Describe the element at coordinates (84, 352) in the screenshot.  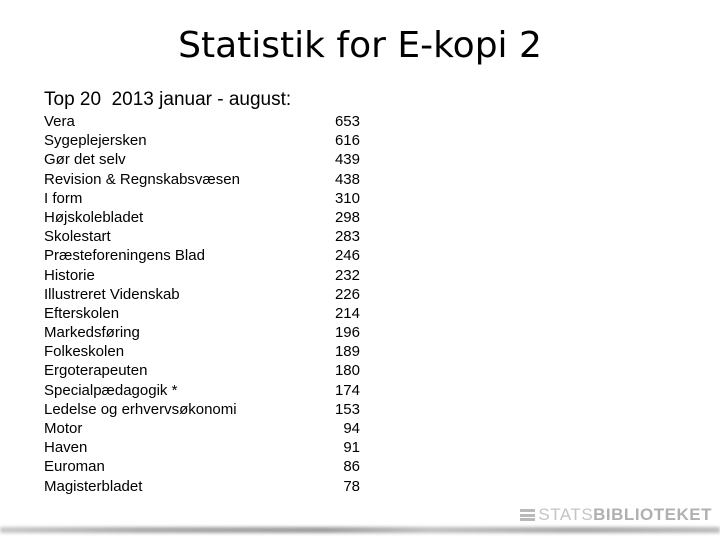
I see `item-name: Folkeskolen` at that location.